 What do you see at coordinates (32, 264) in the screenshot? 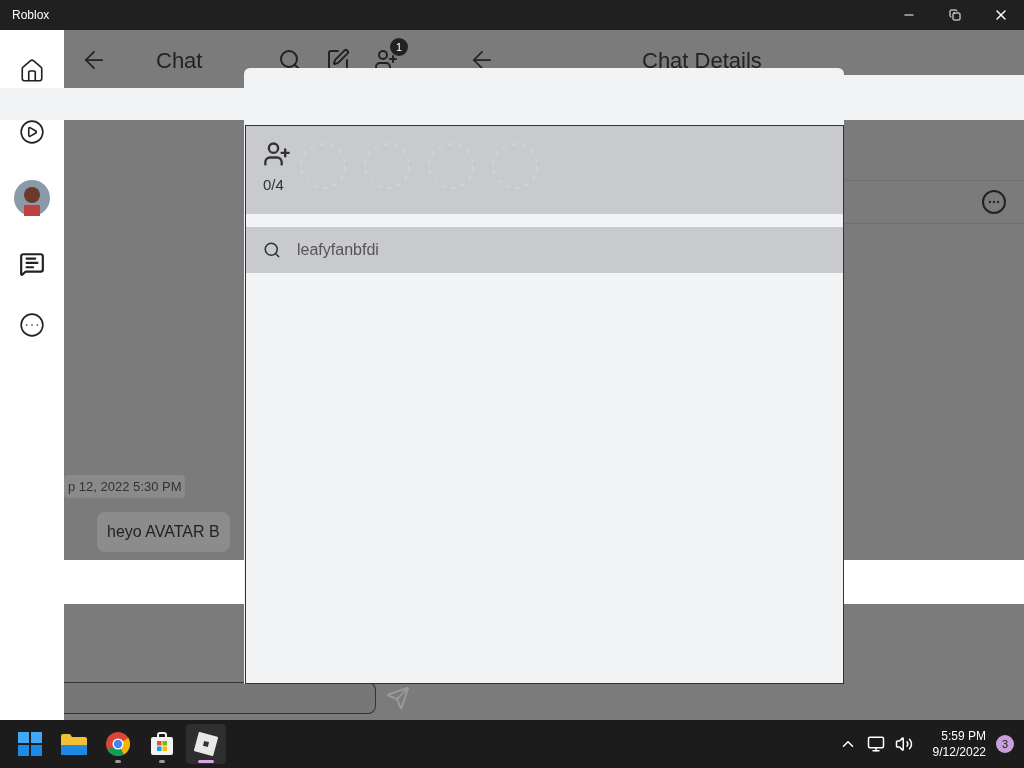
I see `chat-icon` at bounding box center [32, 264].